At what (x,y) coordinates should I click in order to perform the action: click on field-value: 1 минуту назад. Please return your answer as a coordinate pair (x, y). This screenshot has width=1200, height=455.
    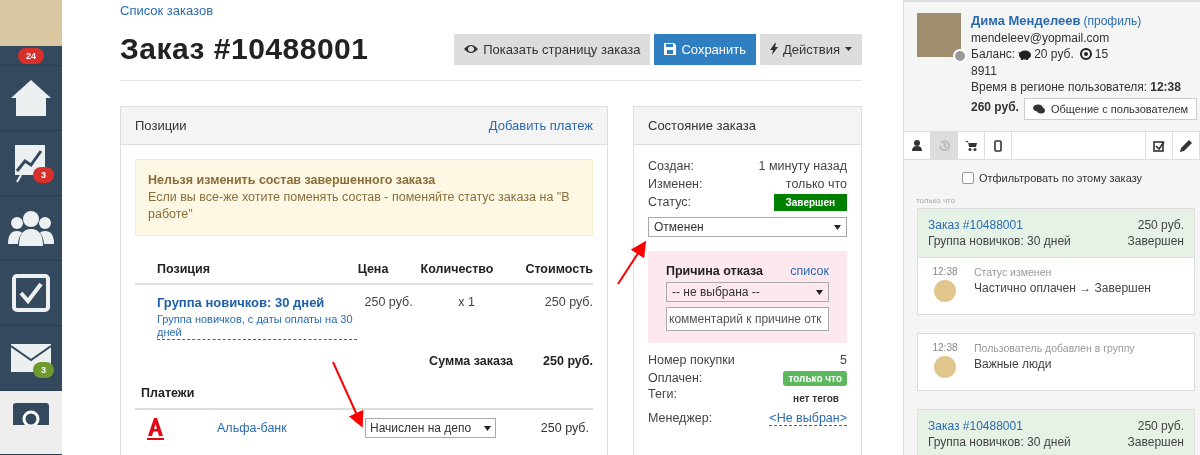
    Looking at the image, I should click on (802, 166).